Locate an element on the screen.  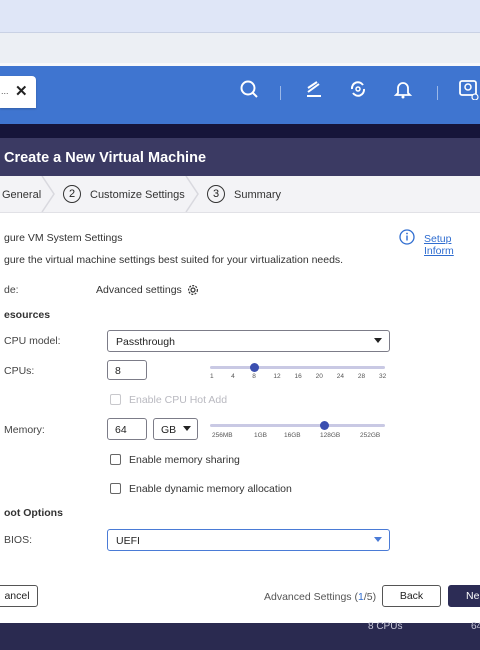
cancel-button: ancel is located at coordinates (19, 596).